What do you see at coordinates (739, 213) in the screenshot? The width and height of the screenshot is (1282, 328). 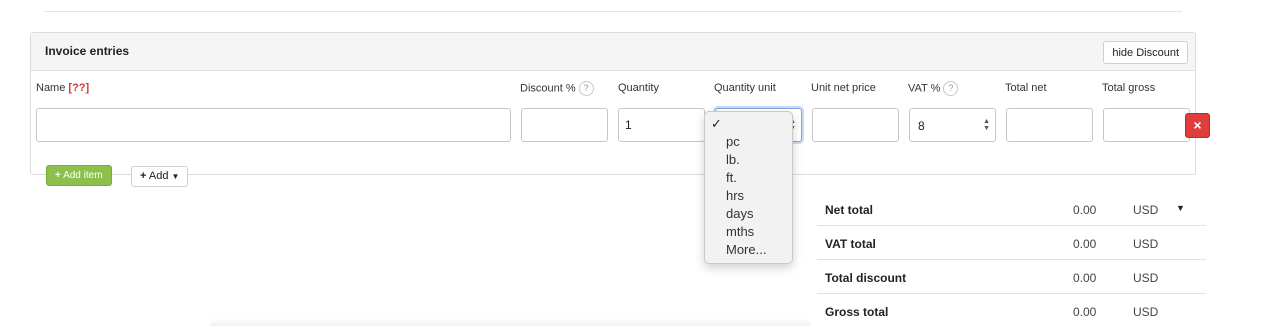 I see `dropdown-option: days` at bounding box center [739, 213].